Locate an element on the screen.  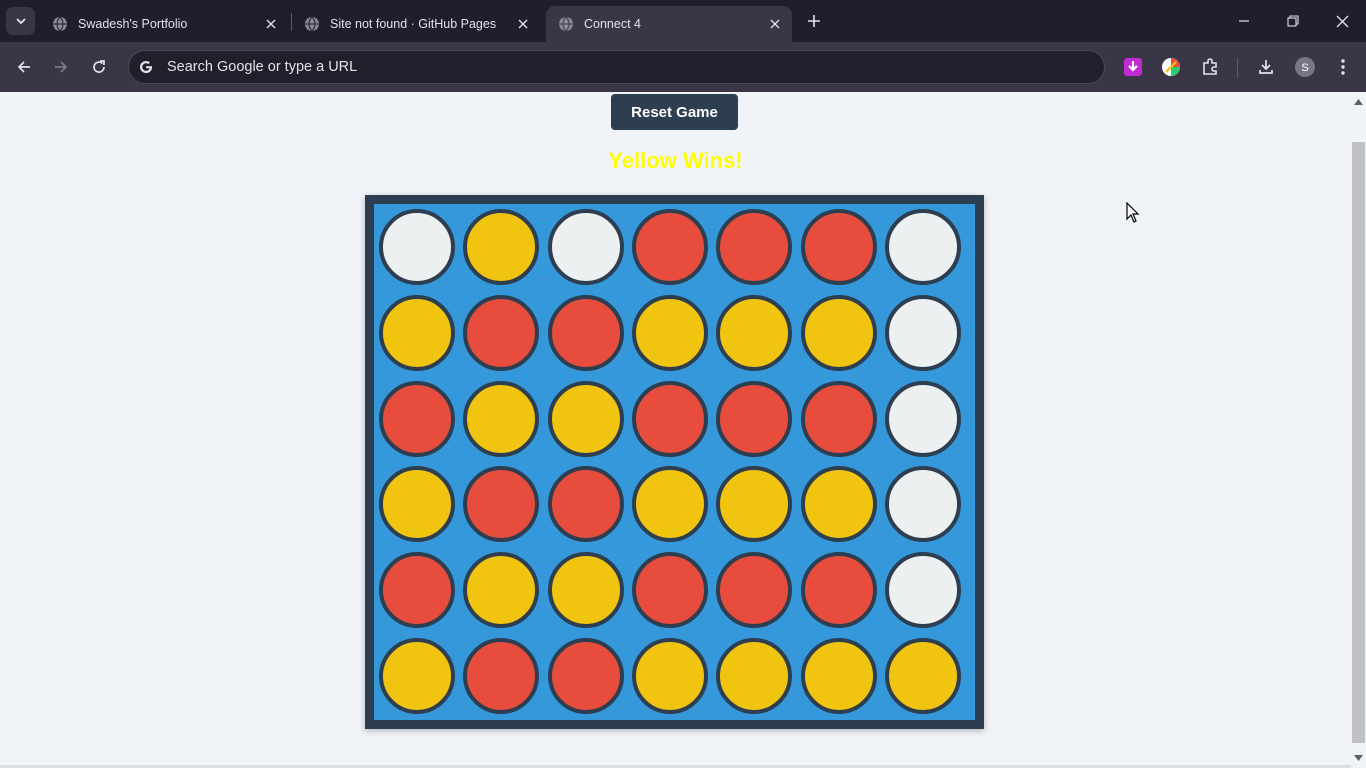
extensions-icon is located at coordinates (1210, 67).